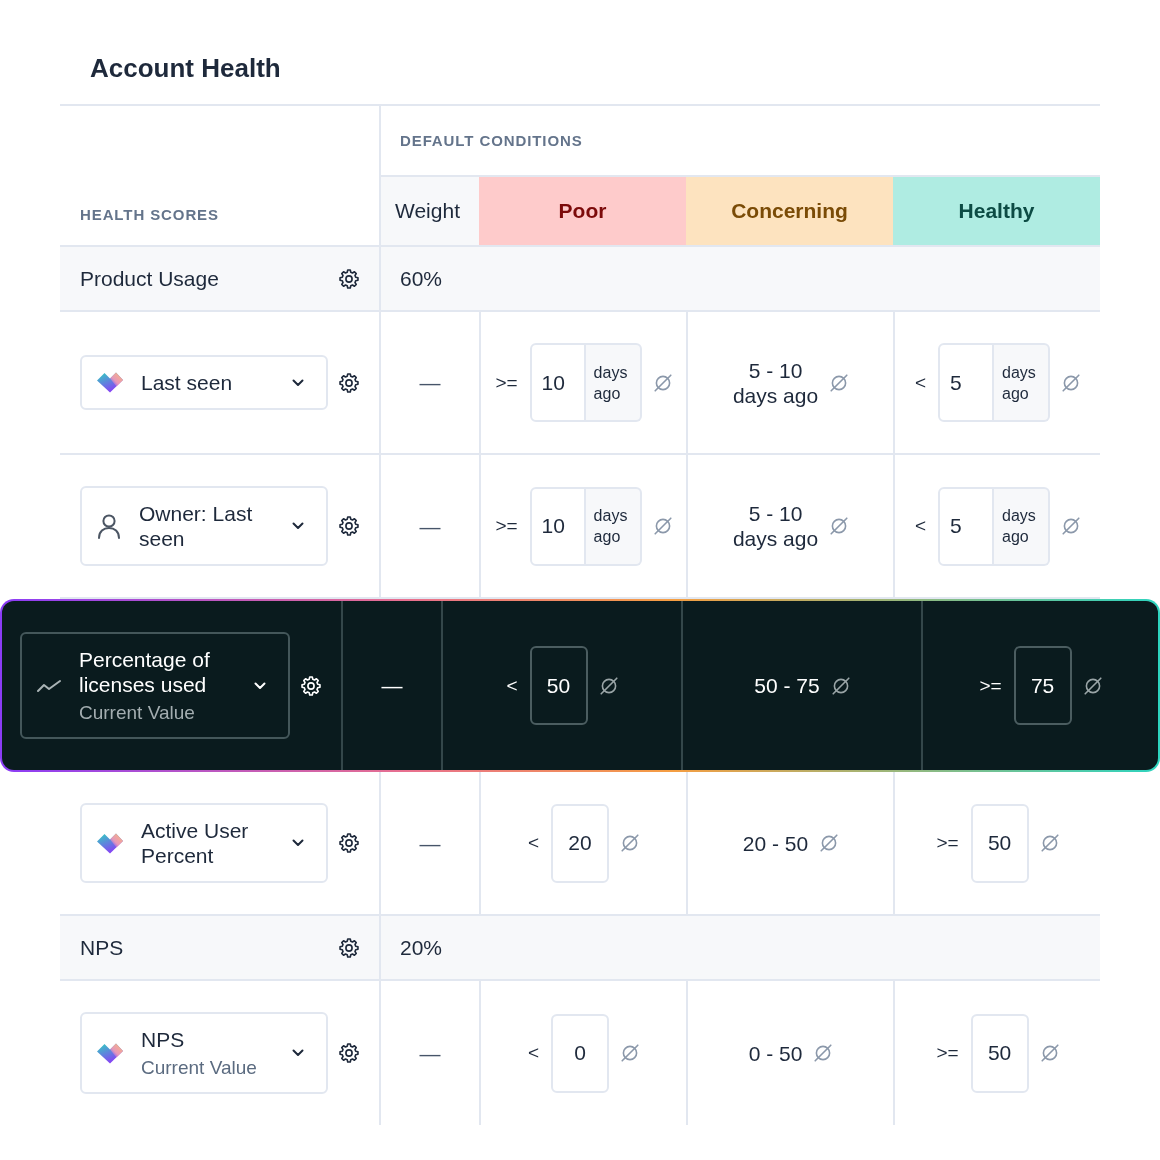 The image size is (1160, 1160). Describe the element at coordinates (109, 526) in the screenshot. I see `person-icon` at that location.